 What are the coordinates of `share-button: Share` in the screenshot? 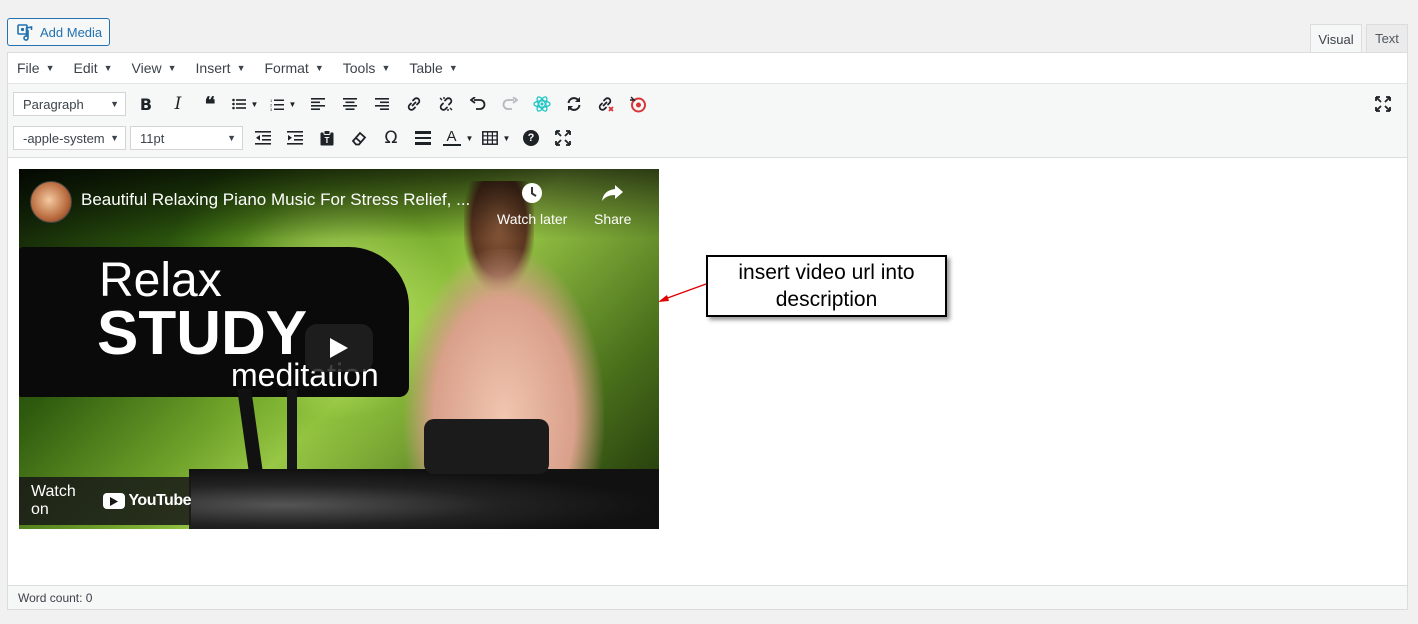 It's located at (612, 204).